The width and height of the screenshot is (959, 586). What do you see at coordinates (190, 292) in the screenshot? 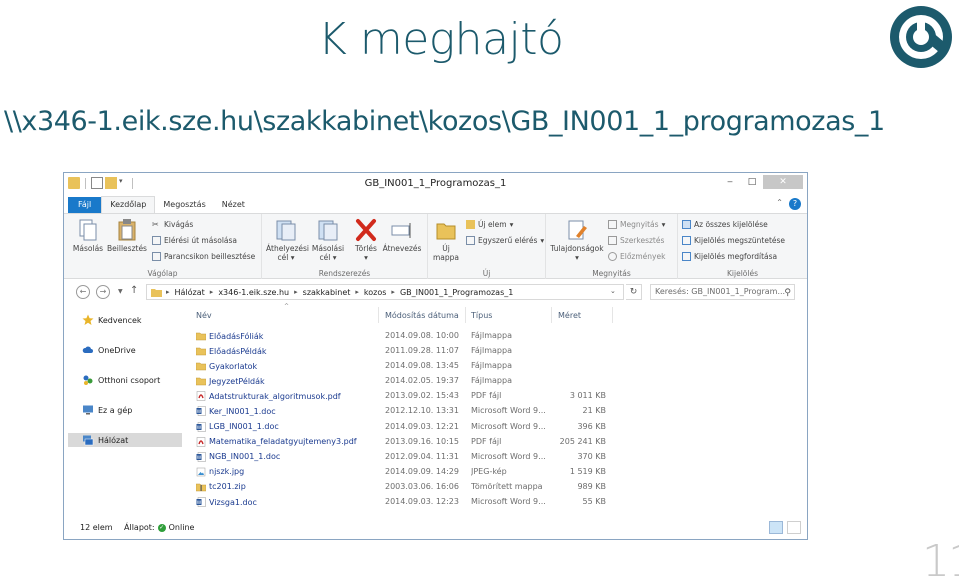
I see `breadcrumb-network: Hálózat` at bounding box center [190, 292].